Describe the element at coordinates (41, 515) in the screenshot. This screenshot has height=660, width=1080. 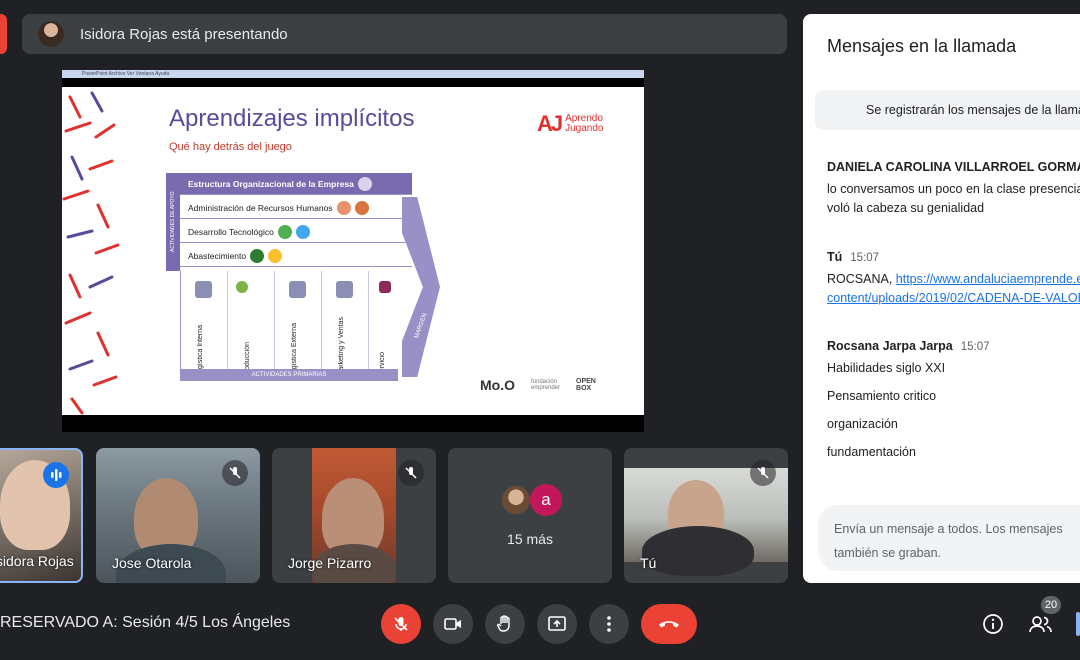
I see `participant-tile: Isidora Rojas` at that location.